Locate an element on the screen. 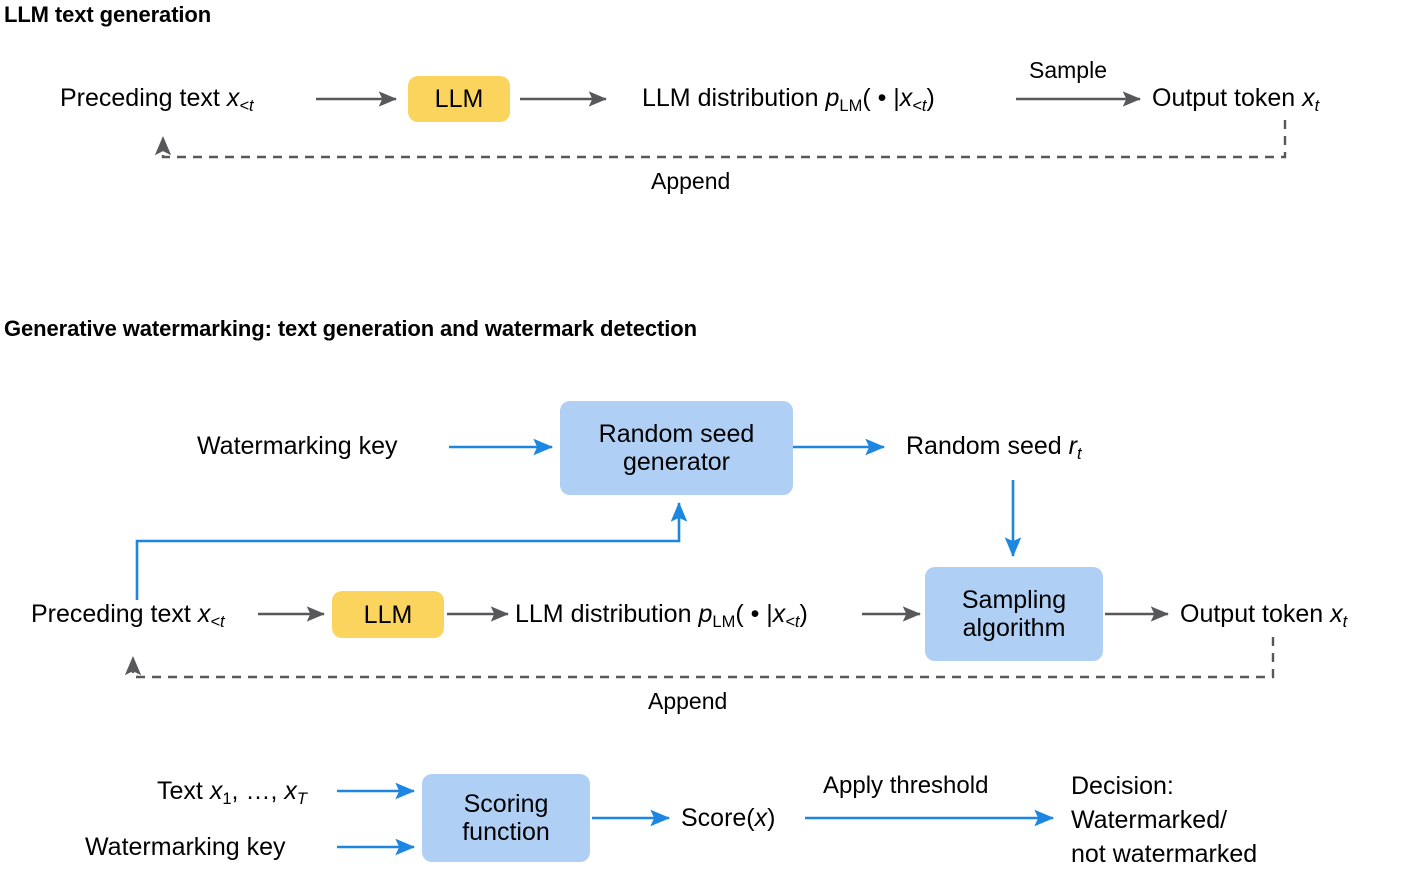  preceding-text-2-sub: <t is located at coordinates (217, 622).